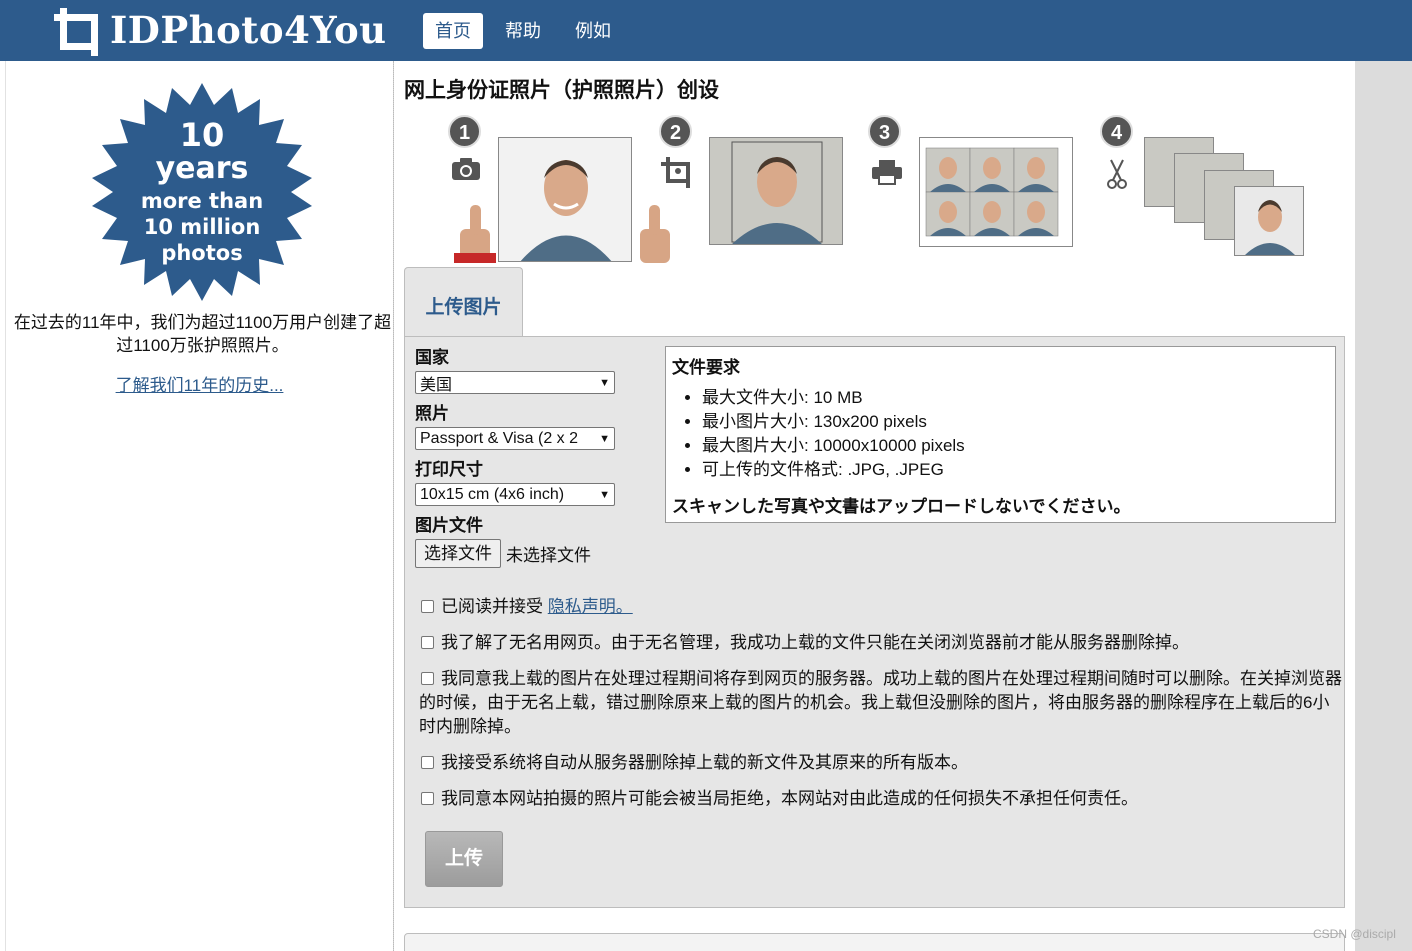  I want to click on step-number-2: 2, so click(675, 131).